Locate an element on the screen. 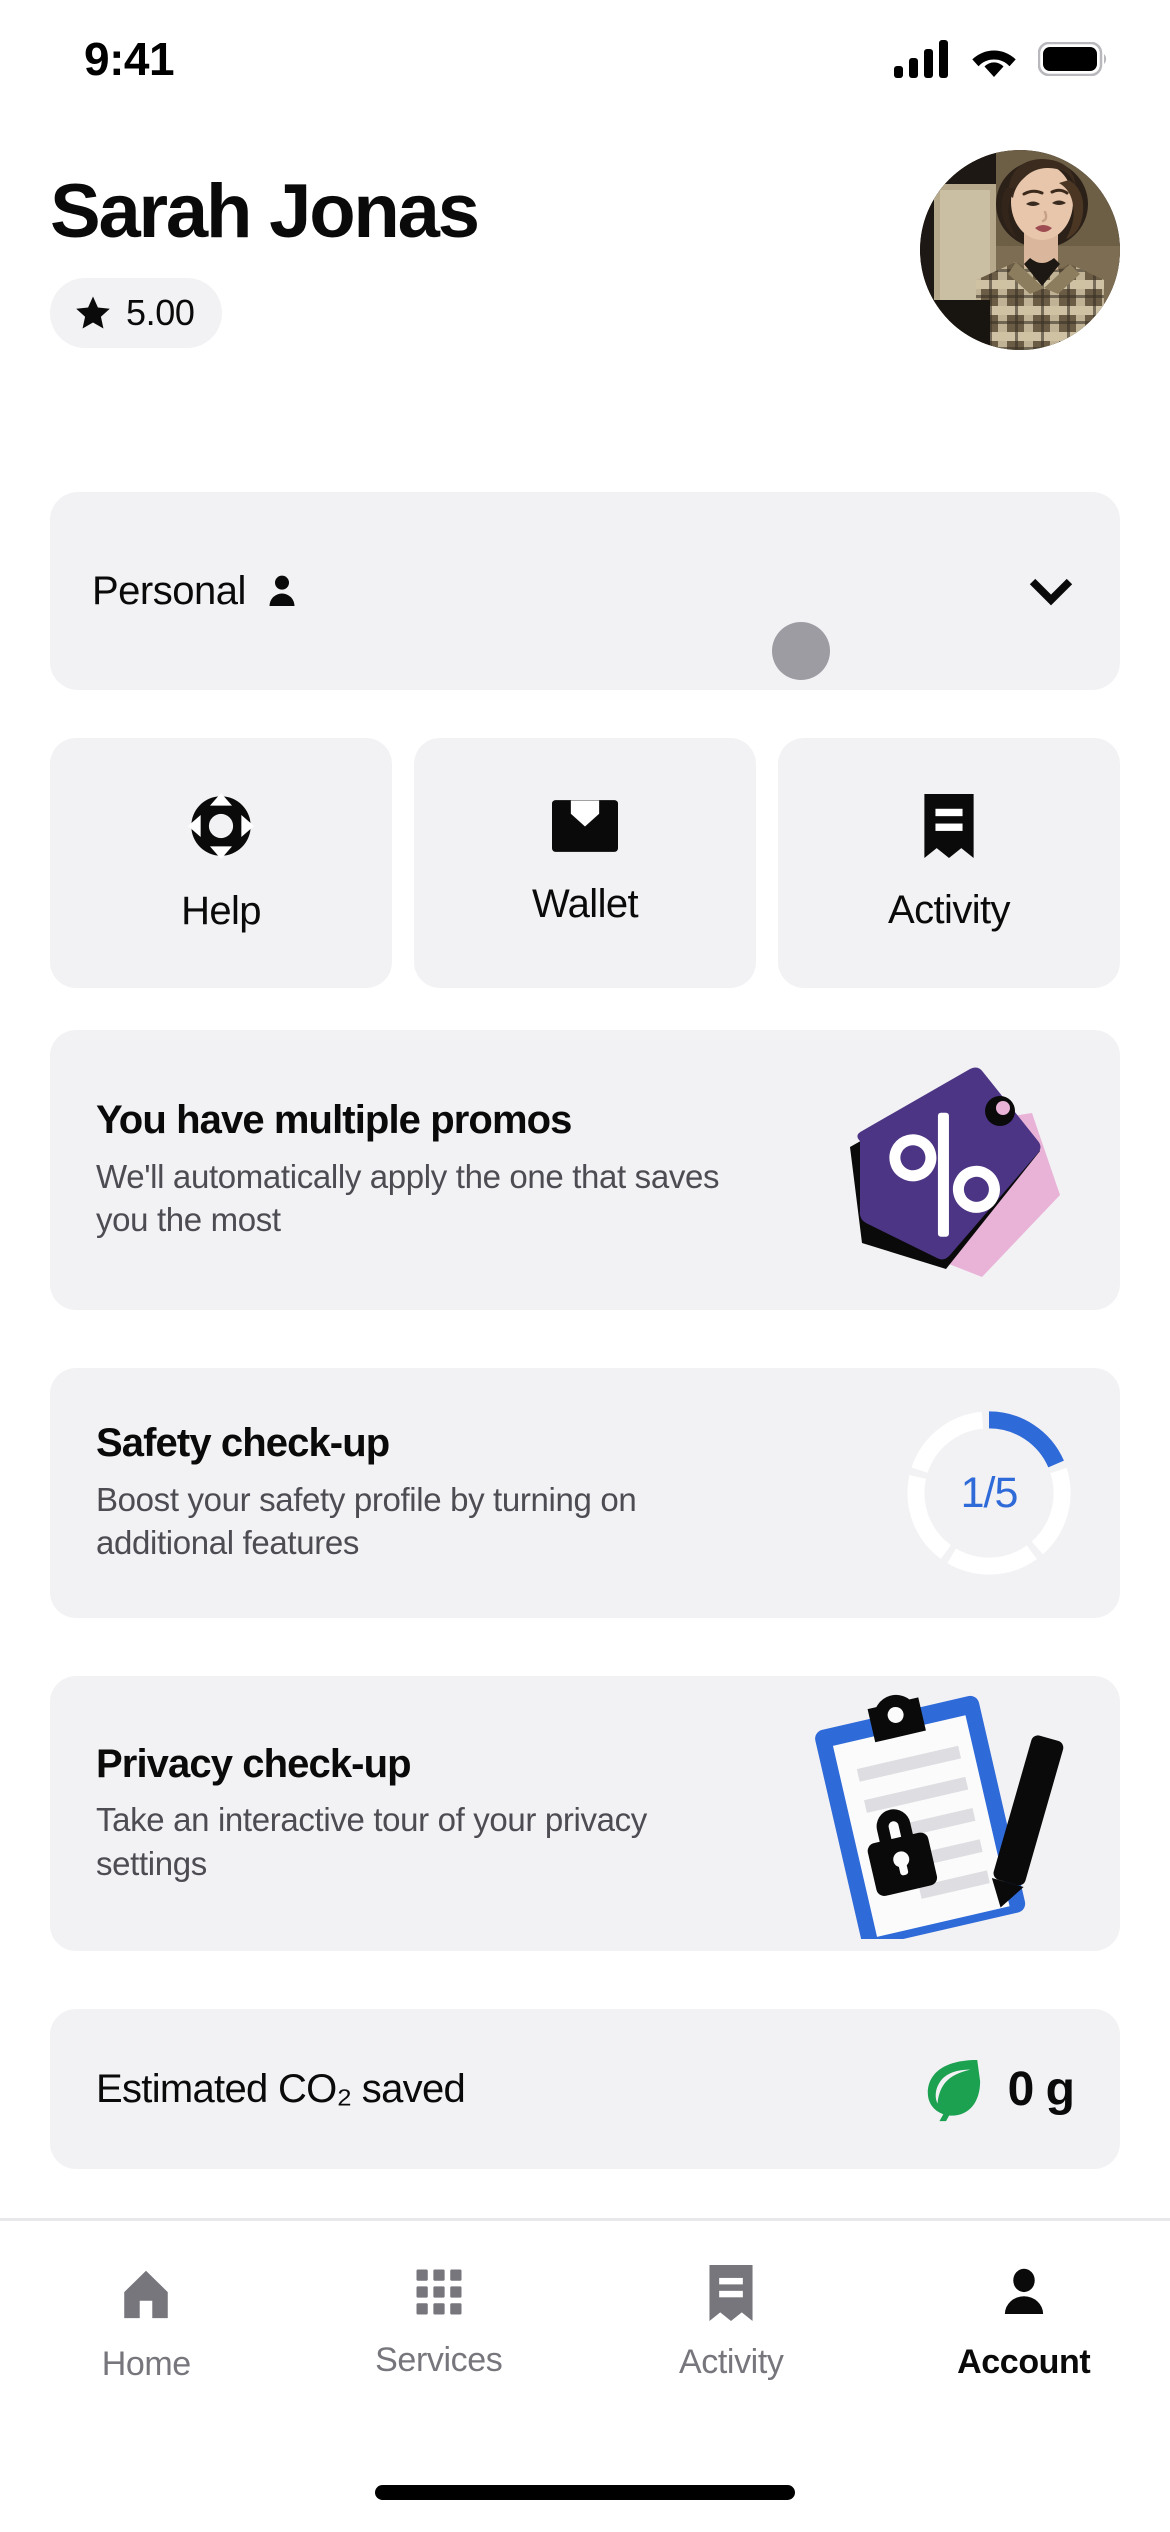 Image resolution: width=1170 pixels, height=2532 pixels. card-co2-value-group: 0 g is located at coordinates (998, 2089).